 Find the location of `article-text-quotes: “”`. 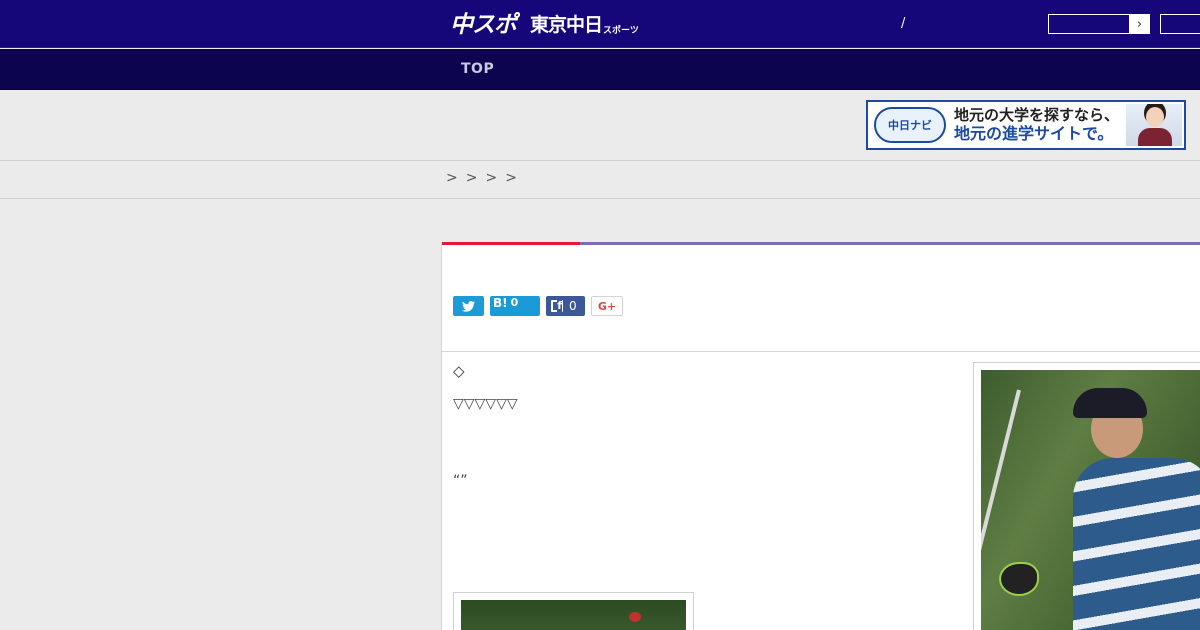

article-text-quotes: “” is located at coordinates (460, 481).